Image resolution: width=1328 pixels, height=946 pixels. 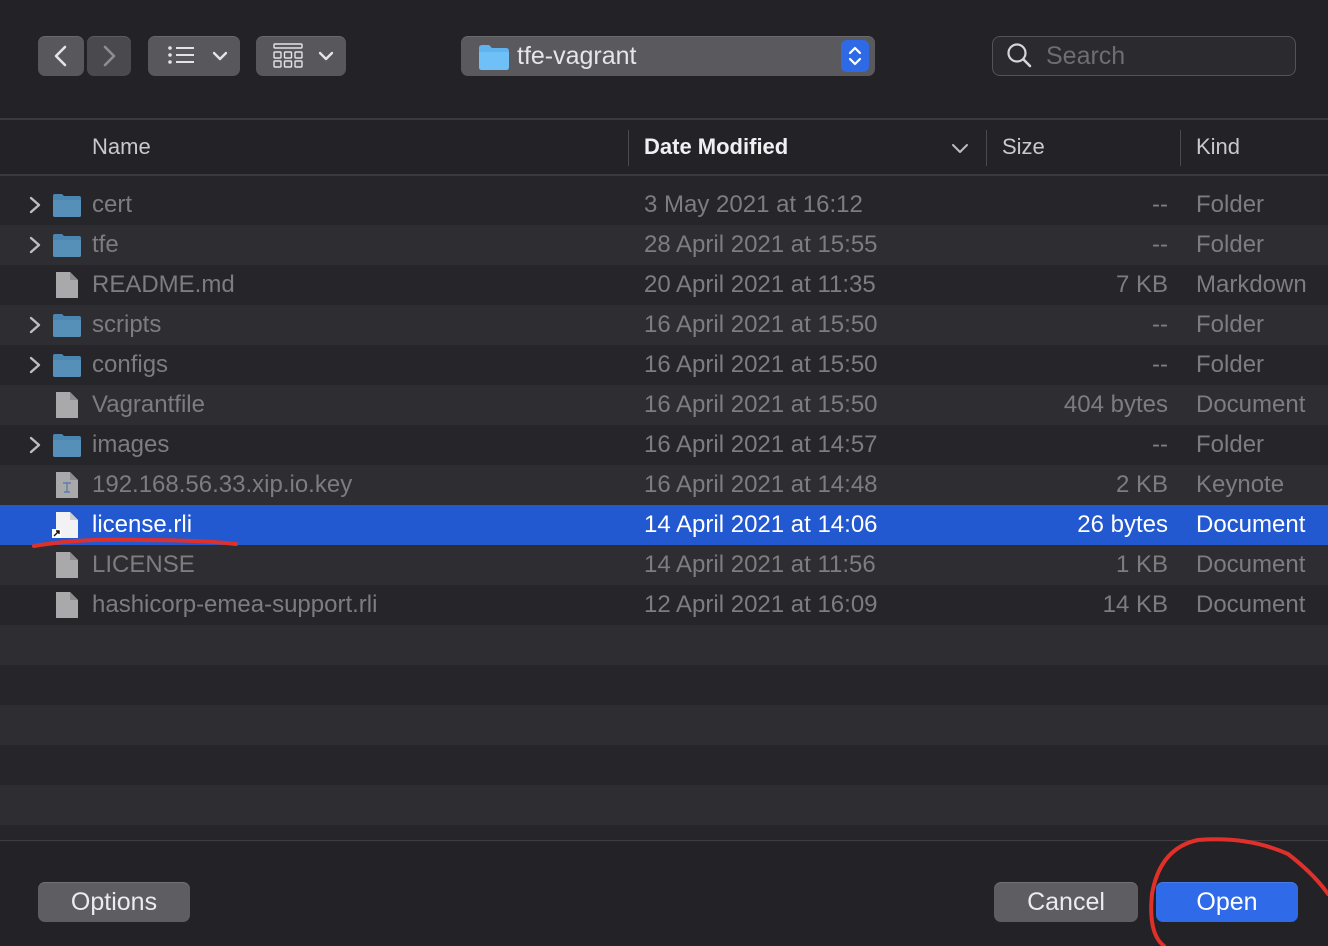 What do you see at coordinates (114, 902) in the screenshot?
I see `options-button: Options` at bounding box center [114, 902].